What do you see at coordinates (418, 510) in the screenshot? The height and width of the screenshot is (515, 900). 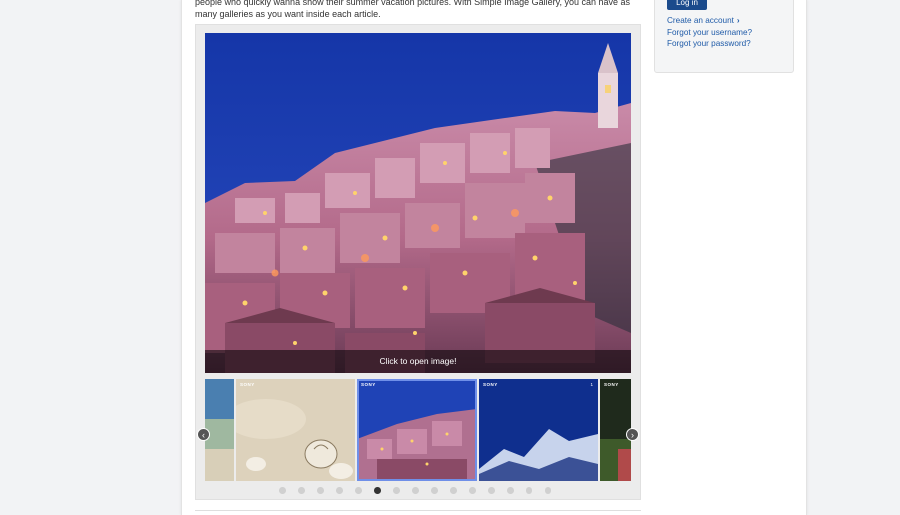 I see `content-divider` at bounding box center [418, 510].